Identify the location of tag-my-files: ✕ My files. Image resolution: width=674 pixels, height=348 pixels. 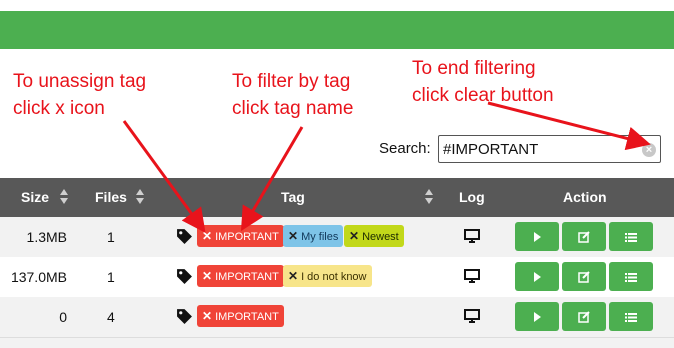
(313, 236).